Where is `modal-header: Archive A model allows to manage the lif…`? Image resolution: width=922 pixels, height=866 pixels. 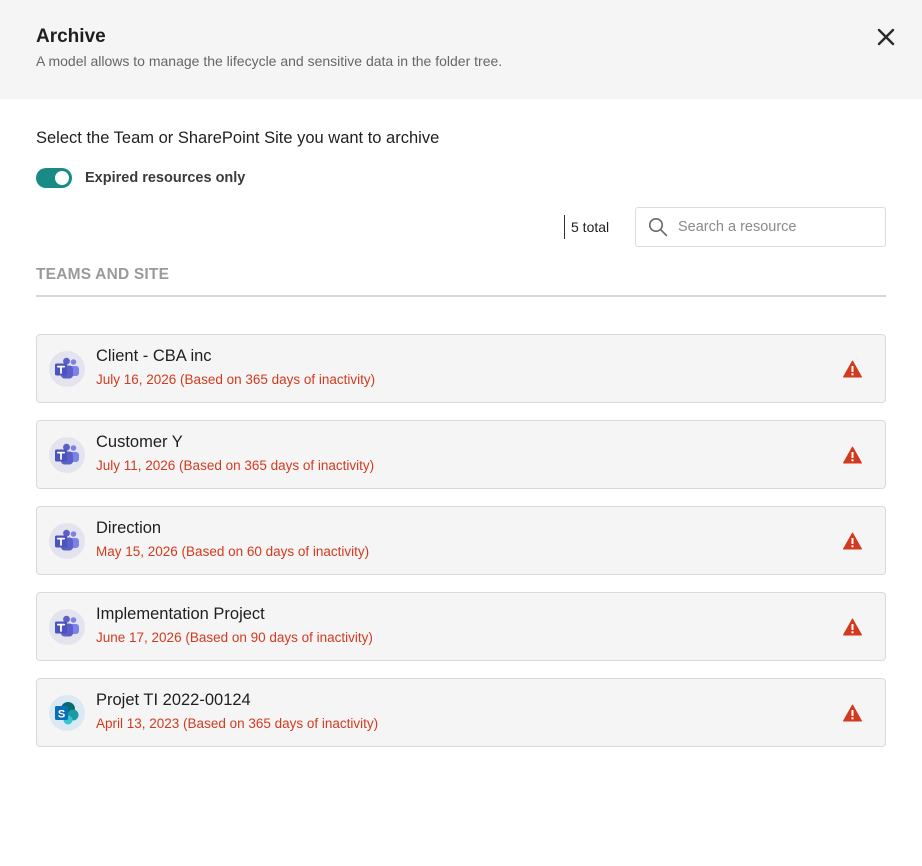 modal-header: Archive A model allows to manage the lif… is located at coordinates (461, 49).